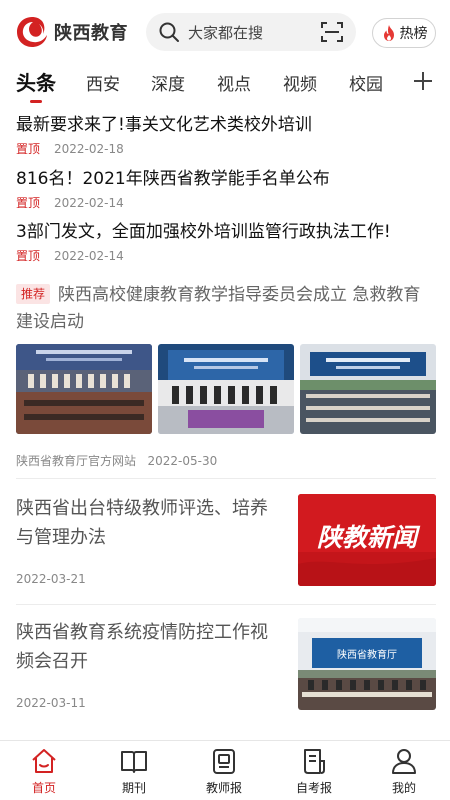 The image size is (450, 800). I want to click on news-title: 3部门发文，全面加强校外培训监管行政执法工作!, so click(203, 232).